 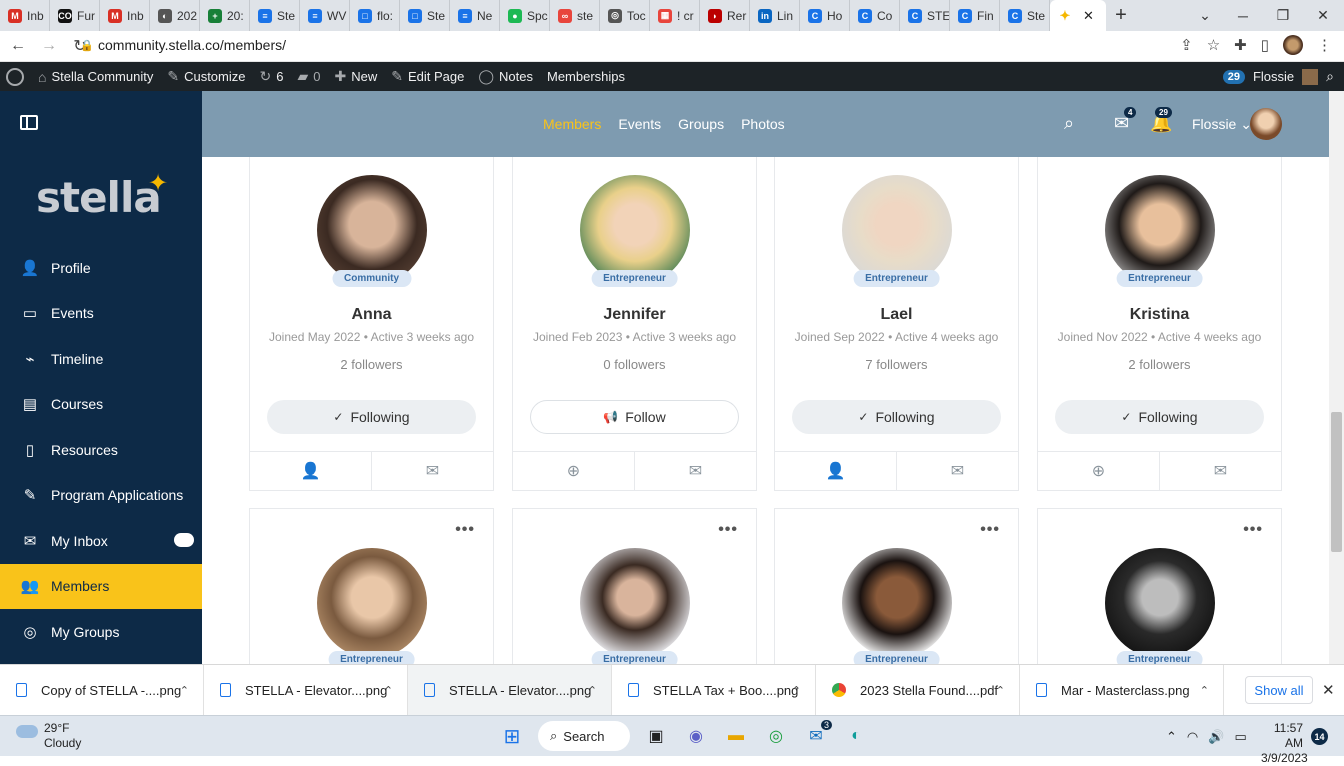 I want to click on download-item: 2023 Stella Found....pdf ⌃, so click(x=918, y=690).